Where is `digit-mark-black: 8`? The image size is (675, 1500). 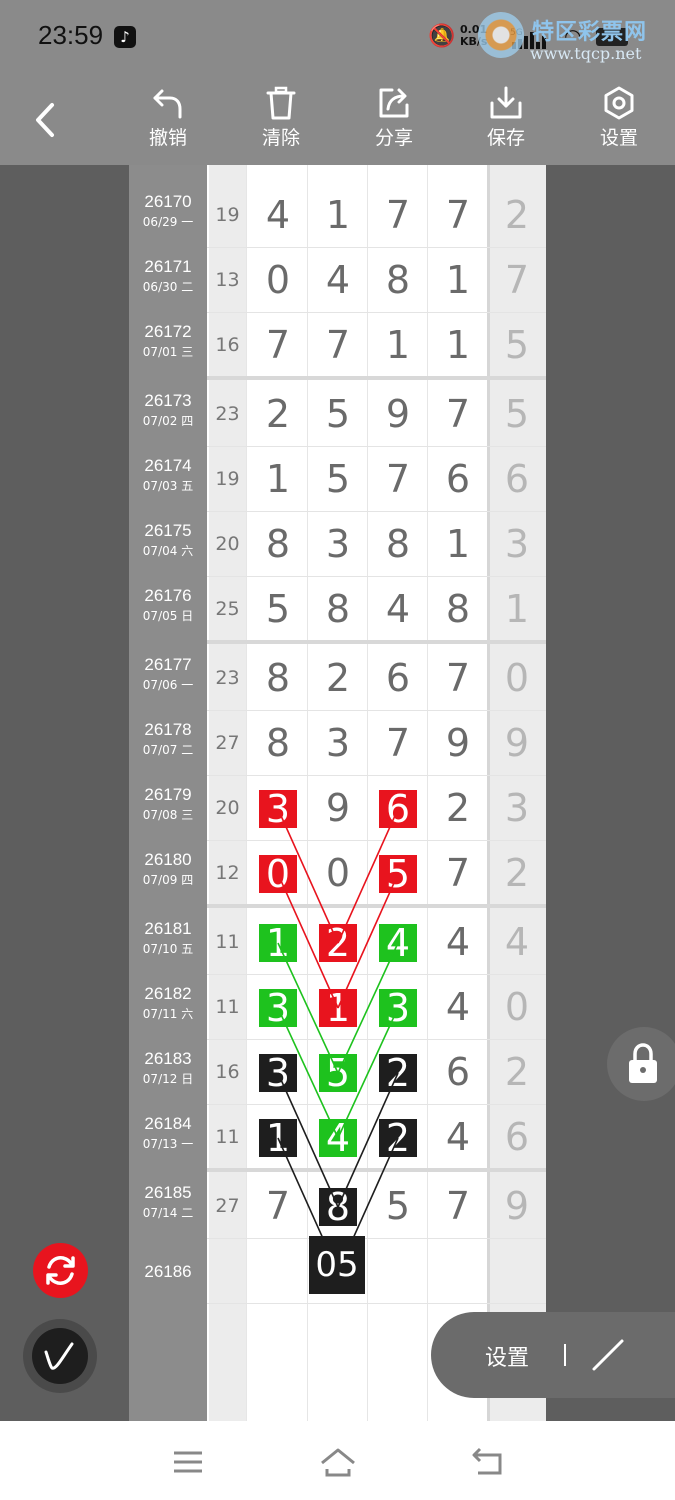 digit-mark-black: 8 is located at coordinates (338, 1207).